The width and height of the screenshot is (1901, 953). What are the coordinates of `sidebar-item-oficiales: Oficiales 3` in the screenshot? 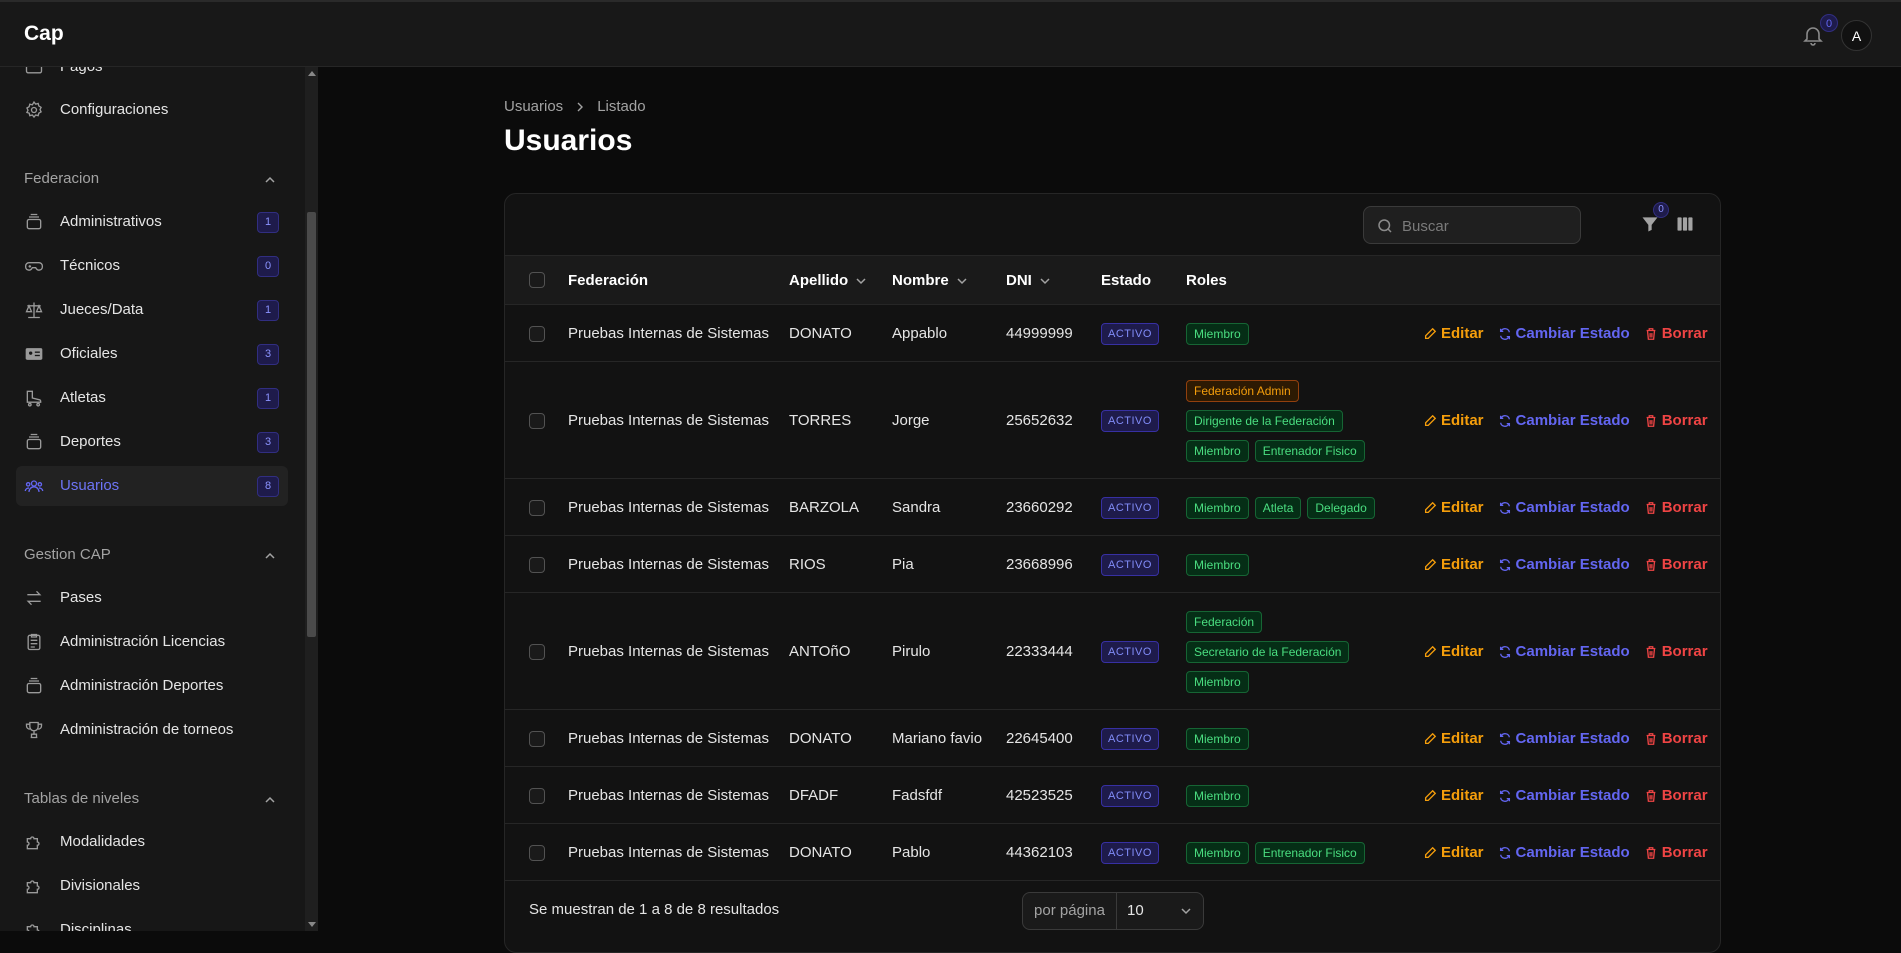 It's located at (152, 354).